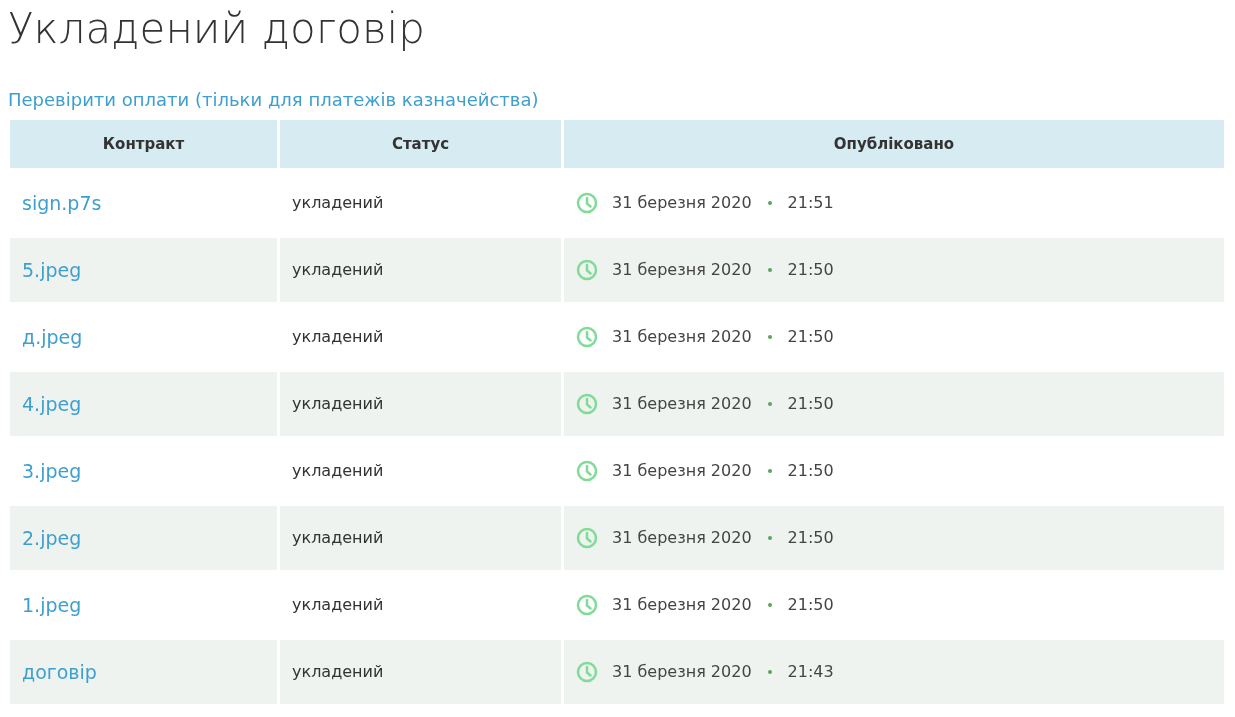  I want to click on file-link: д.jpeg, so click(52, 336).